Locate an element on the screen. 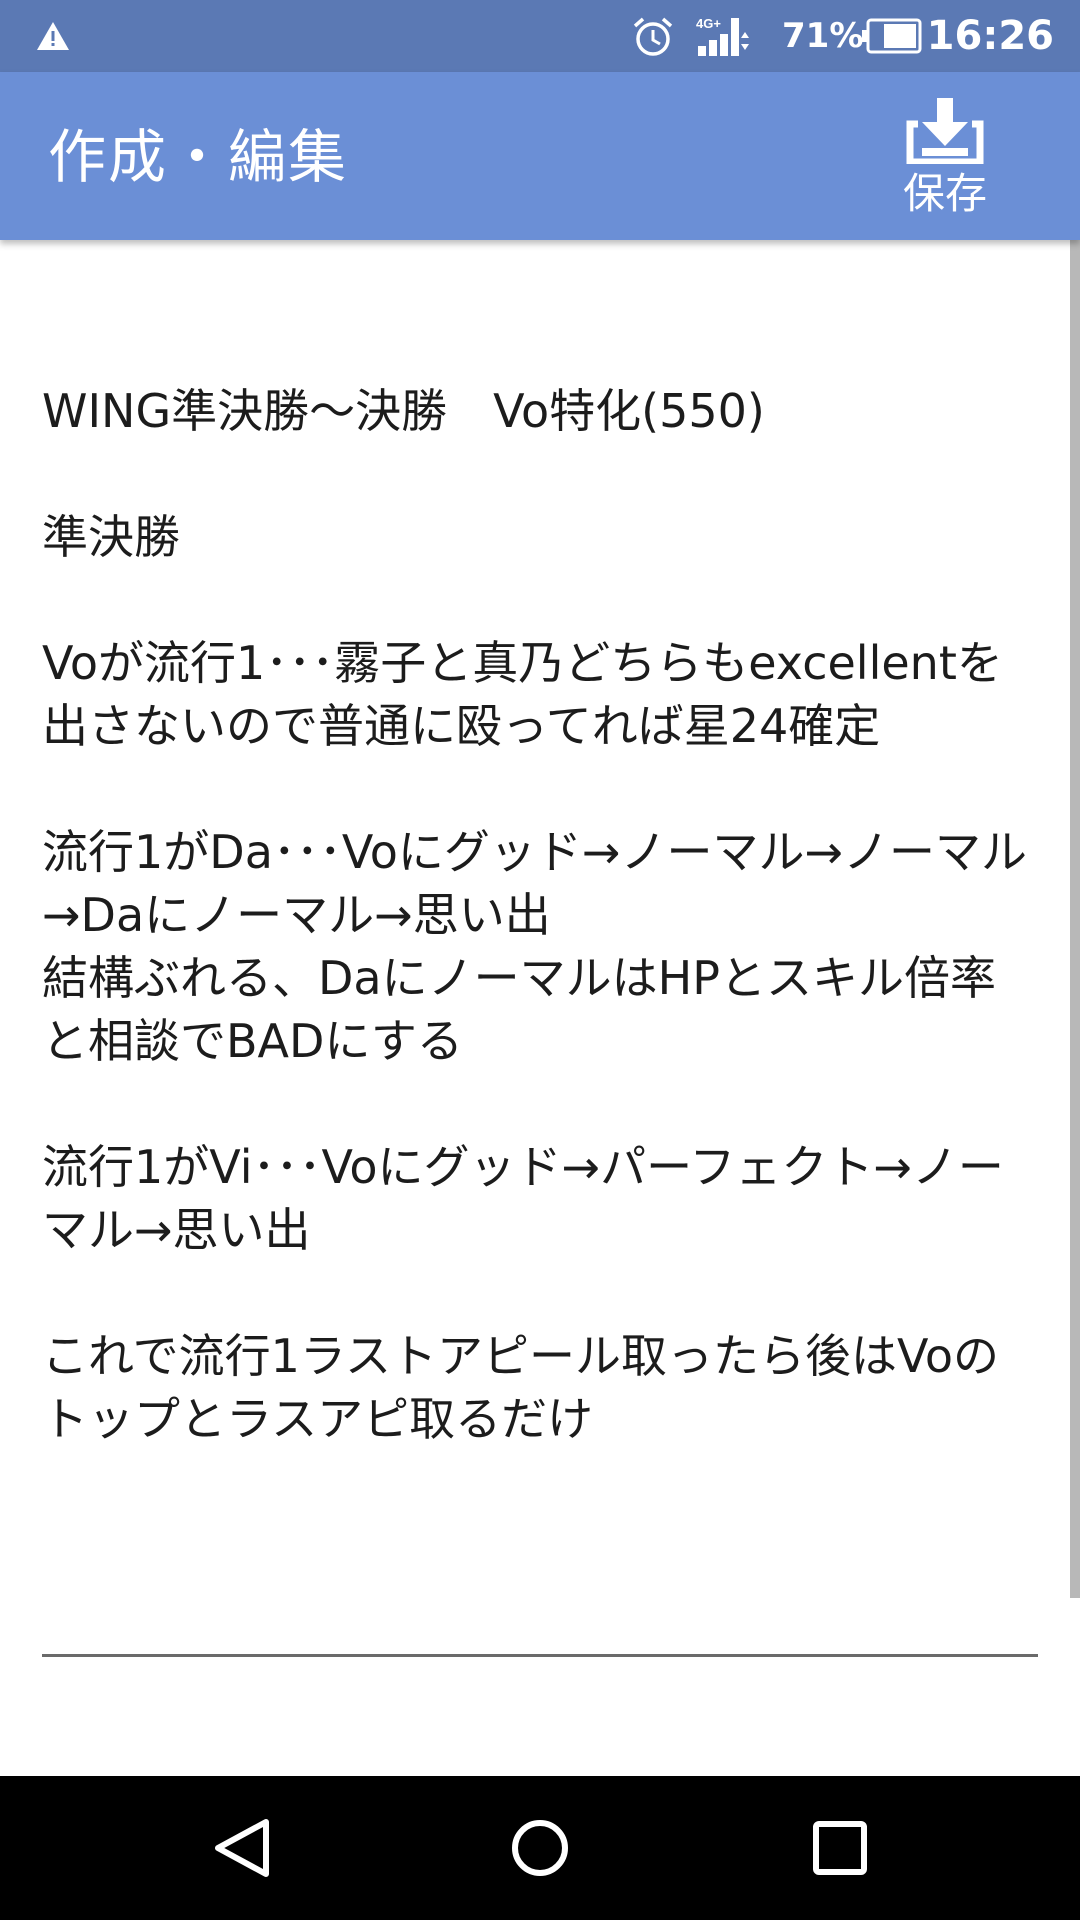  battery-icon is located at coordinates (892, 36).